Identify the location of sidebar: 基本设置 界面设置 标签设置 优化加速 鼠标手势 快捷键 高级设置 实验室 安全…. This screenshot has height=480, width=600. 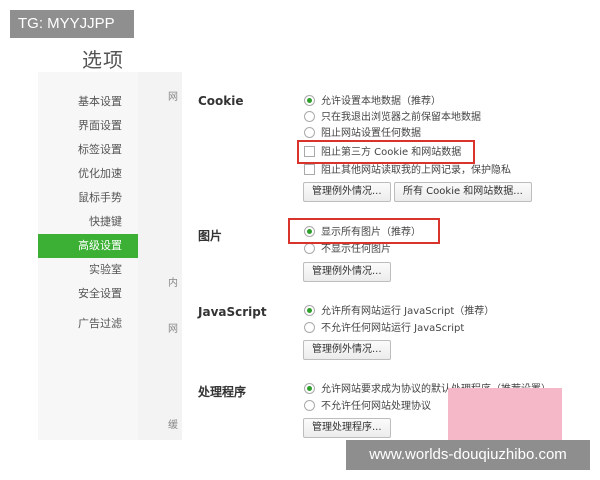
(88, 256).